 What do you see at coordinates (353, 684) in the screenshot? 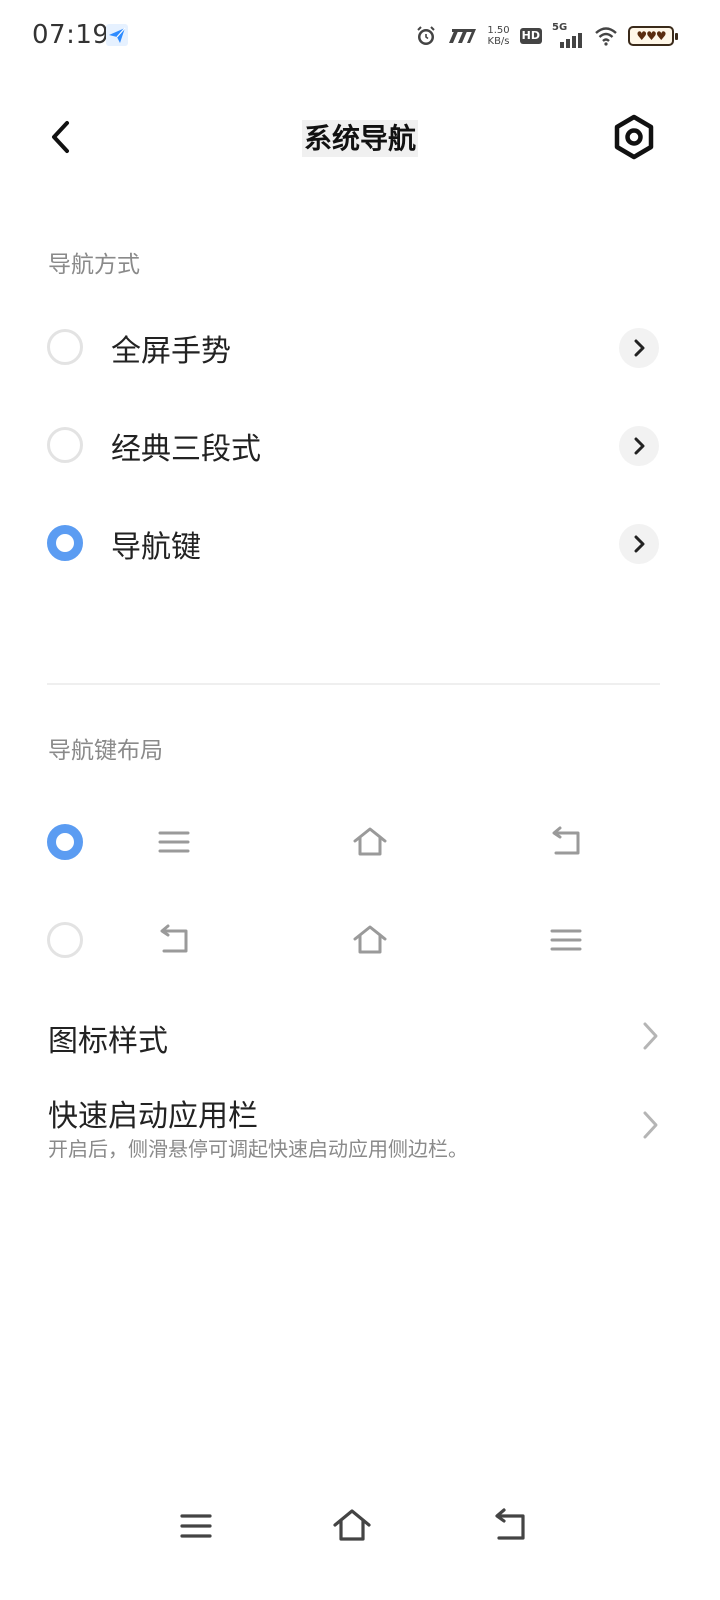
I see `section-divider` at bounding box center [353, 684].